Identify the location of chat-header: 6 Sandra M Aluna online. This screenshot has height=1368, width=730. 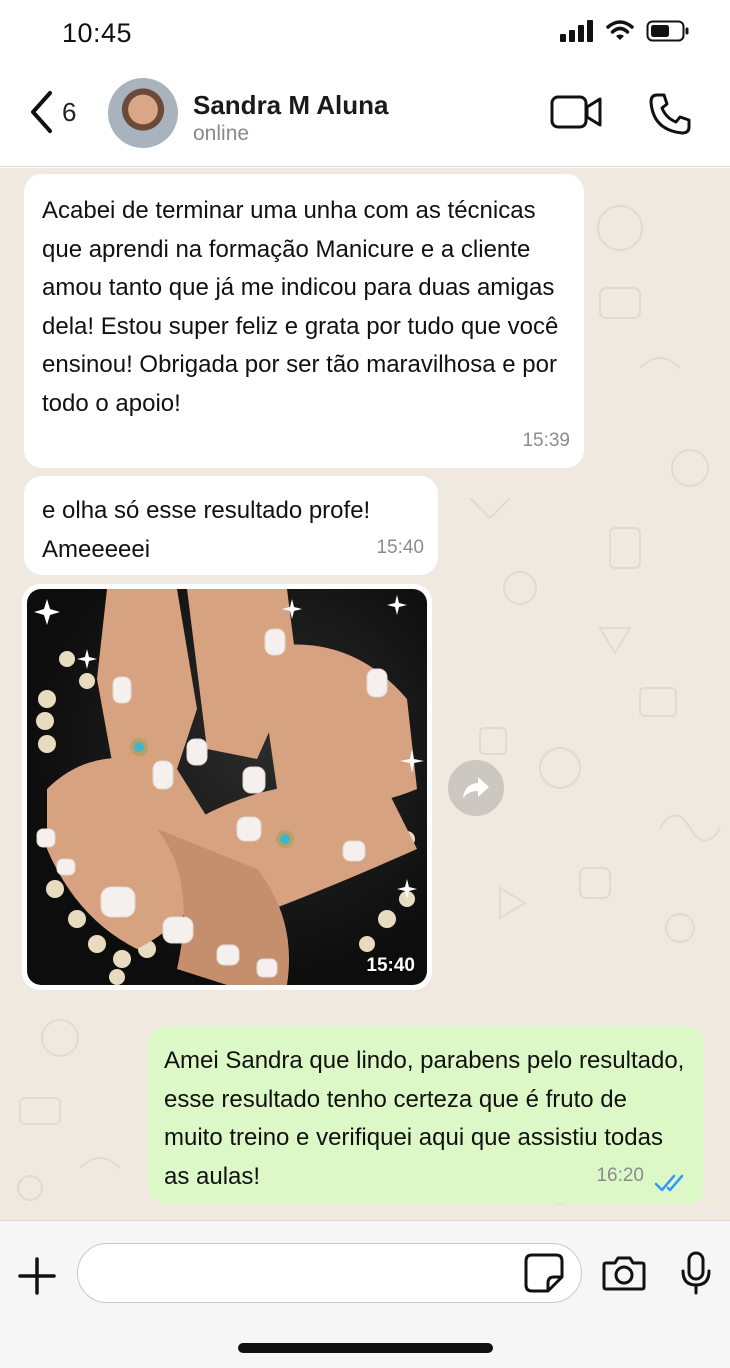
(365, 118).